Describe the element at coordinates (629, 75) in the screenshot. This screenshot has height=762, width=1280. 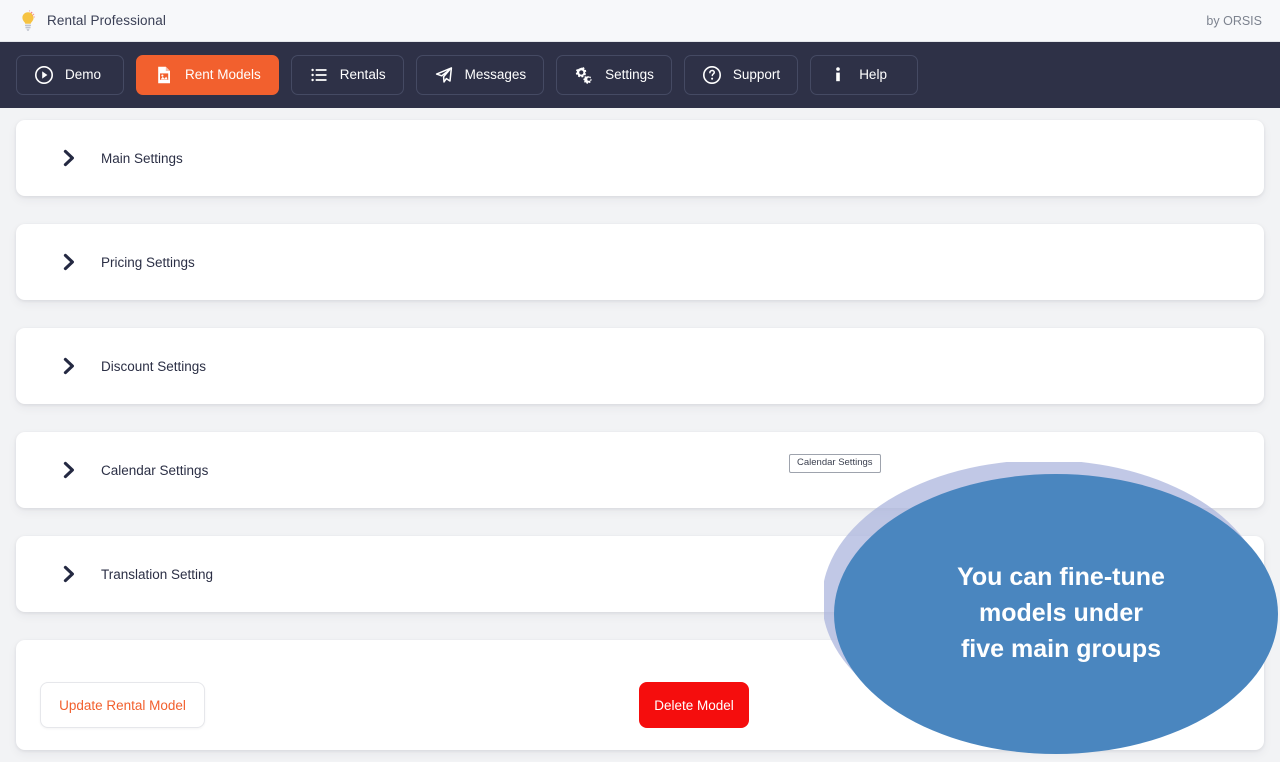
I see `nav-label: Settings` at that location.